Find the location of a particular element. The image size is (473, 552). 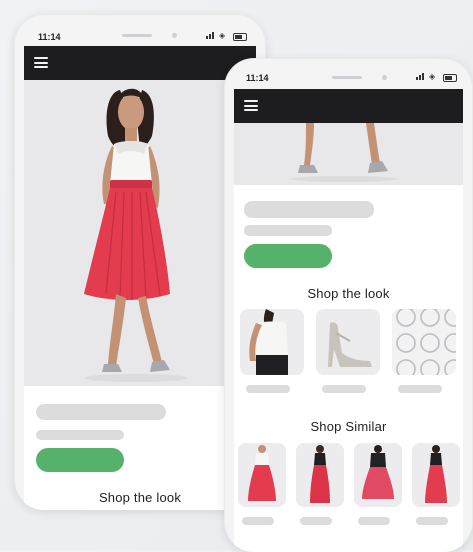

look-item-accessory is located at coordinates (424, 342).